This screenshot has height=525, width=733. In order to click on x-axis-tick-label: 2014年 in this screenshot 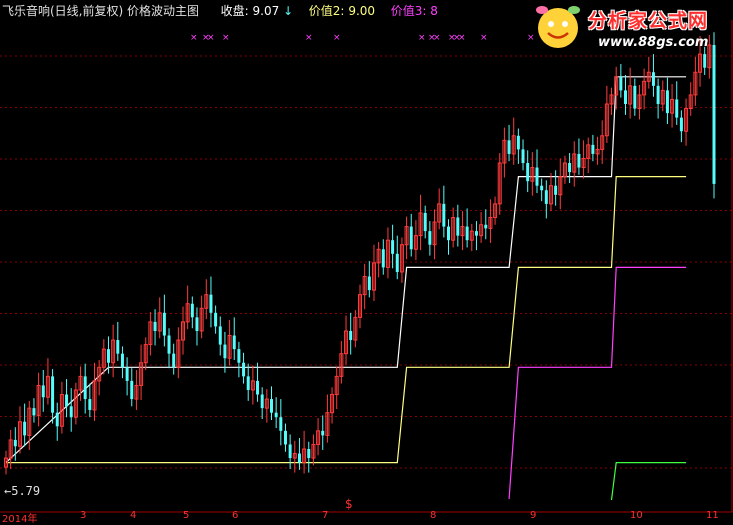, I will do `click(20, 519)`.